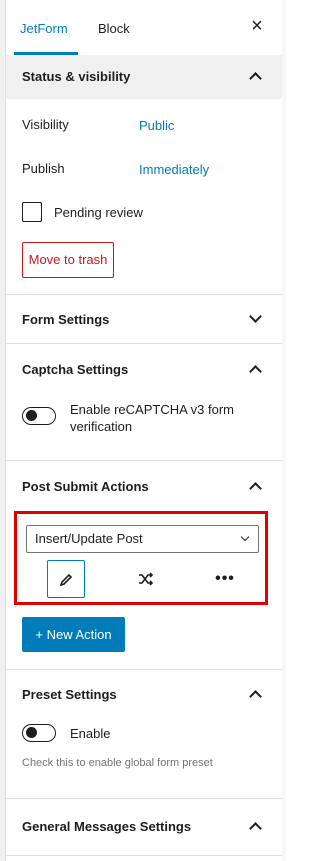 The image size is (320, 861). I want to click on visibility-value-link: Public, so click(156, 125).